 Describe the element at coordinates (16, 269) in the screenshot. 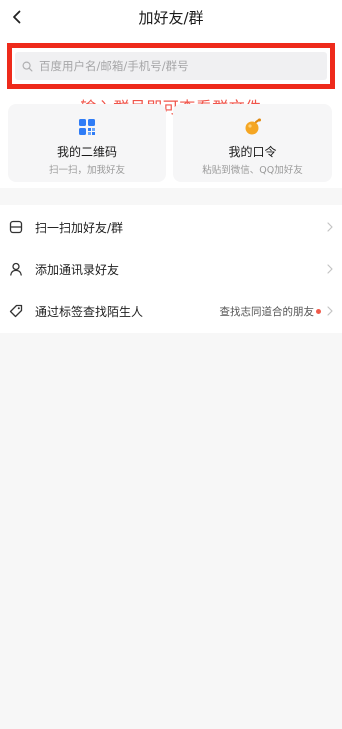

I see `person-icon` at that location.